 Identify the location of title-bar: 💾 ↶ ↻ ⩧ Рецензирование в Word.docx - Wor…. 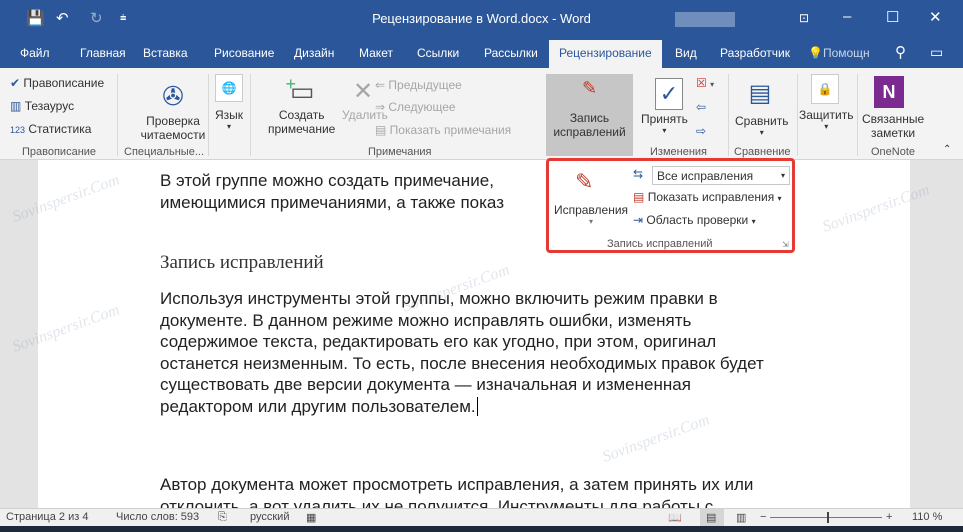
(481, 18).